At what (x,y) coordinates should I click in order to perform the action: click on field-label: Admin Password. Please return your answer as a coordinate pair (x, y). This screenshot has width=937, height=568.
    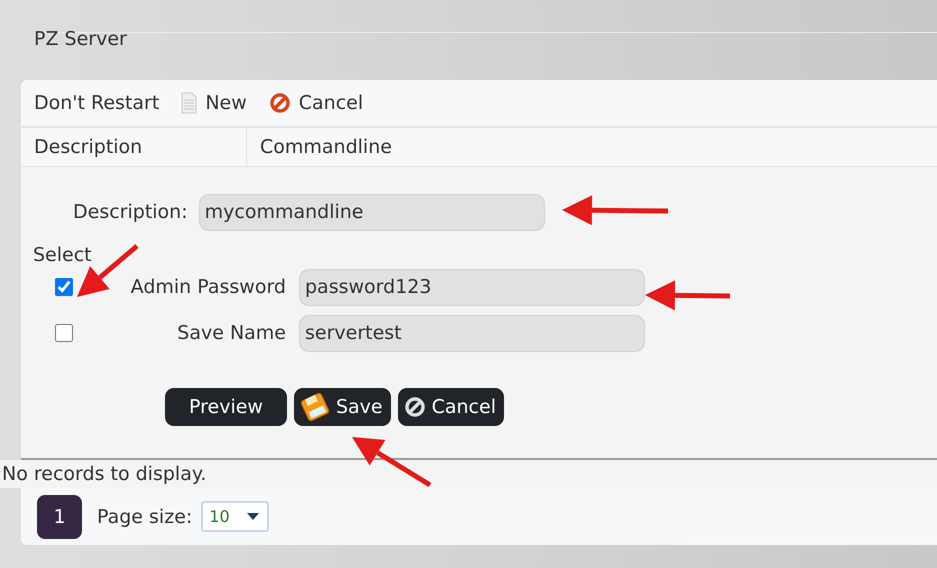
    Looking at the image, I should click on (208, 287).